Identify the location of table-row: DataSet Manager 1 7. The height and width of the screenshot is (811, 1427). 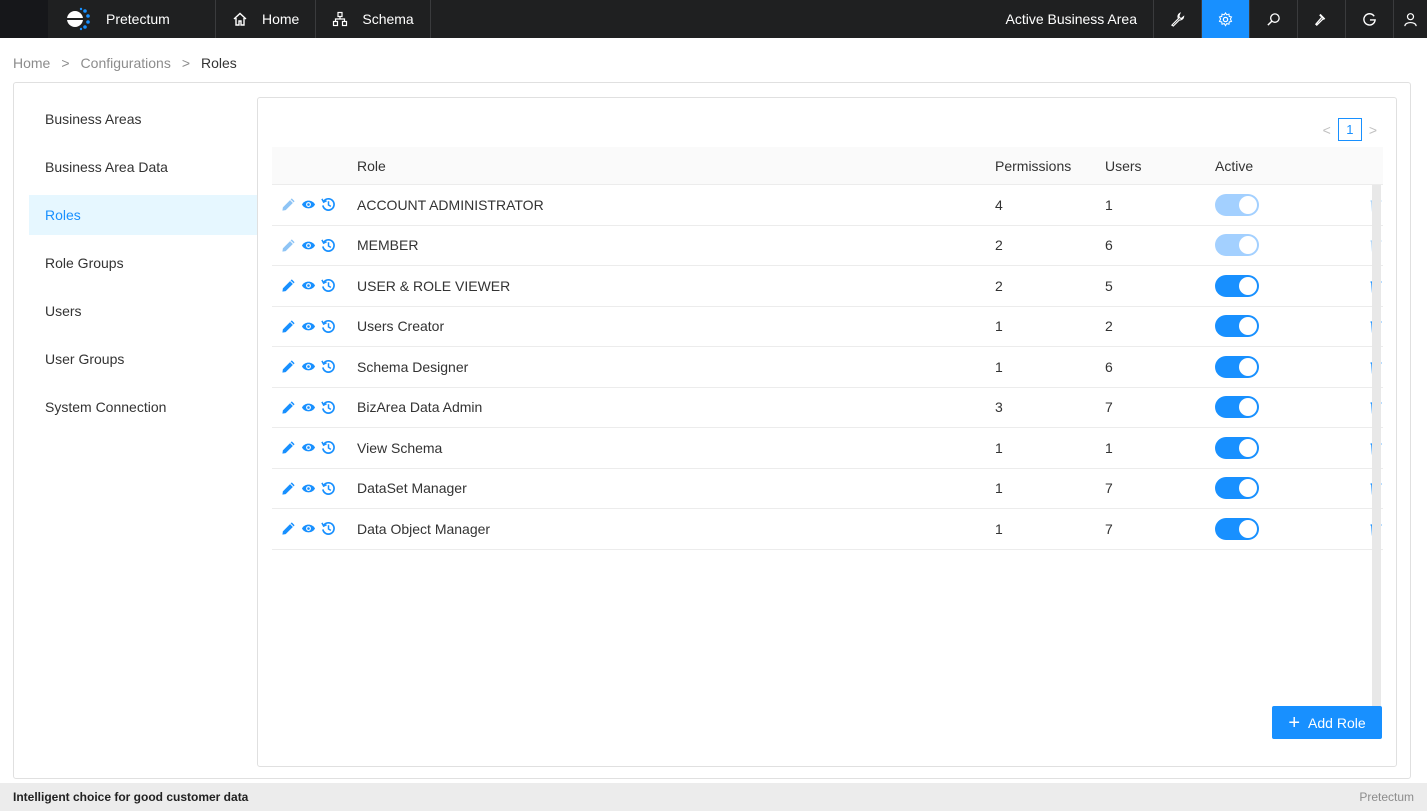
(827, 489).